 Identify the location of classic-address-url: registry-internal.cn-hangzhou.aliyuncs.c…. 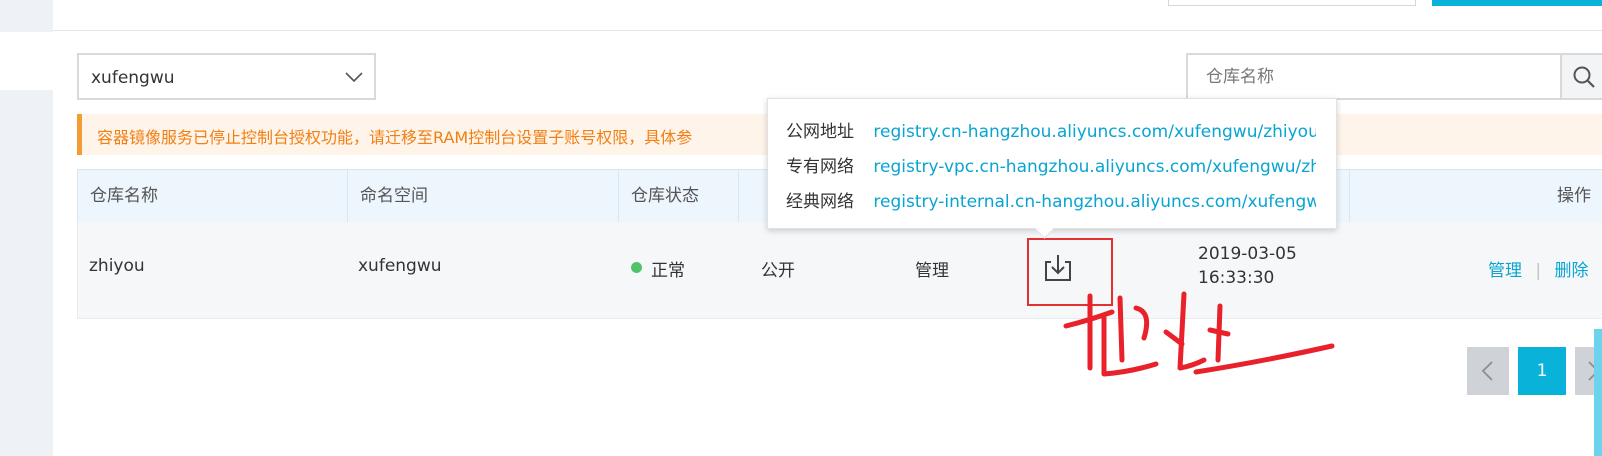
(1094, 201).